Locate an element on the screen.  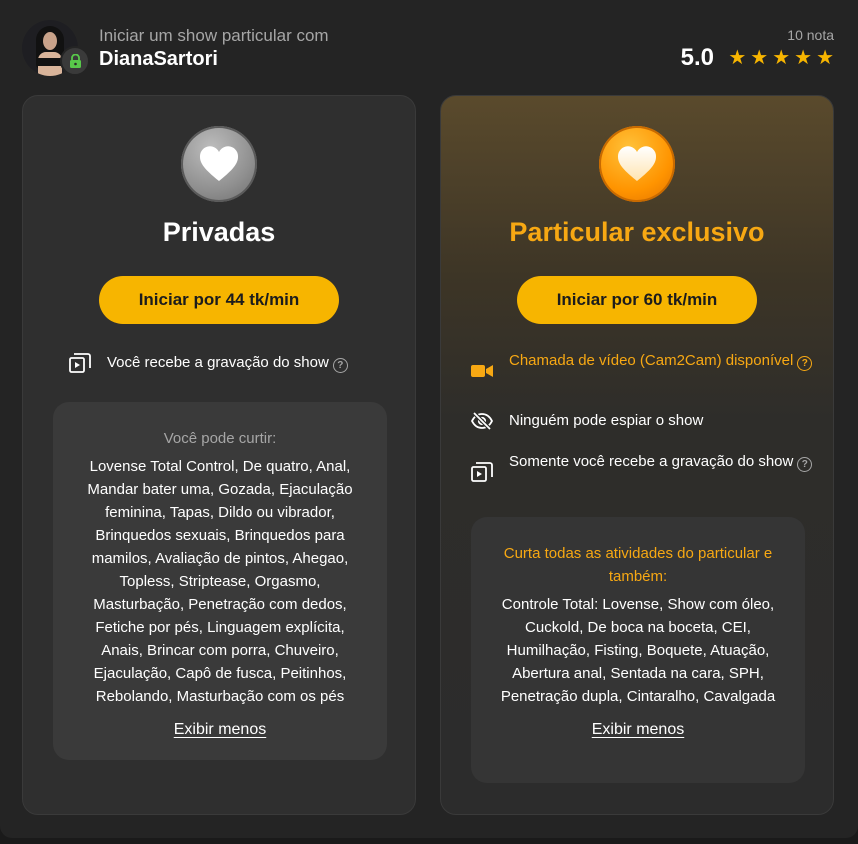
rating-value: 5.0 is located at coordinates (697, 57).